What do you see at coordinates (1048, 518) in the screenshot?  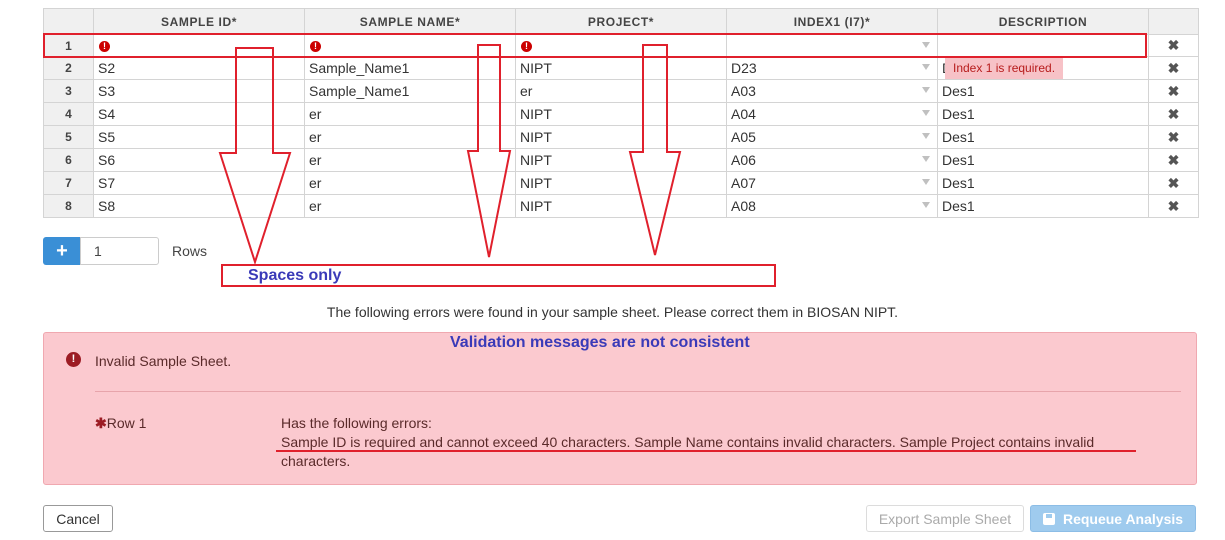 I see `save-icon` at bounding box center [1048, 518].